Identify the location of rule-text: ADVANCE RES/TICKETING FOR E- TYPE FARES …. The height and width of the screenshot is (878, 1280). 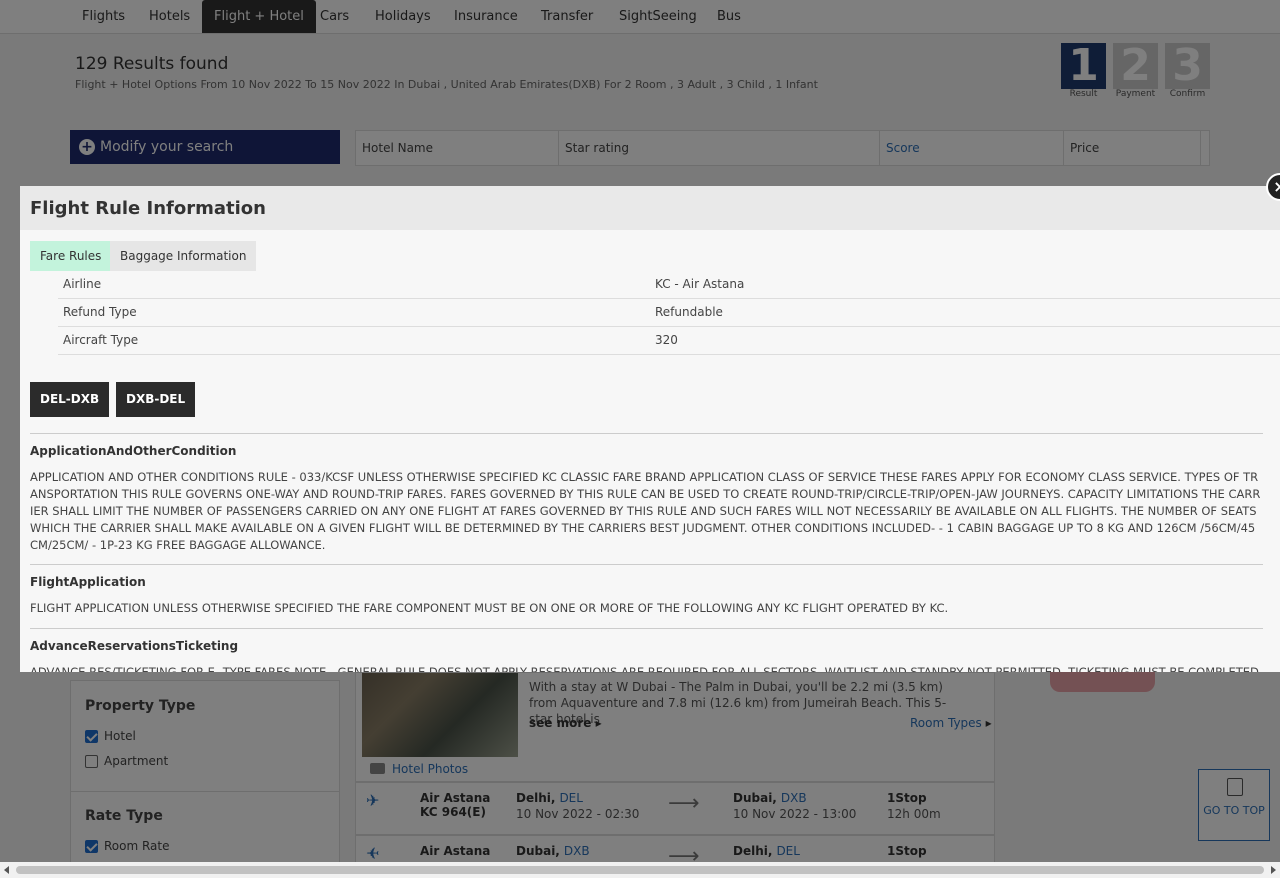
(644, 668).